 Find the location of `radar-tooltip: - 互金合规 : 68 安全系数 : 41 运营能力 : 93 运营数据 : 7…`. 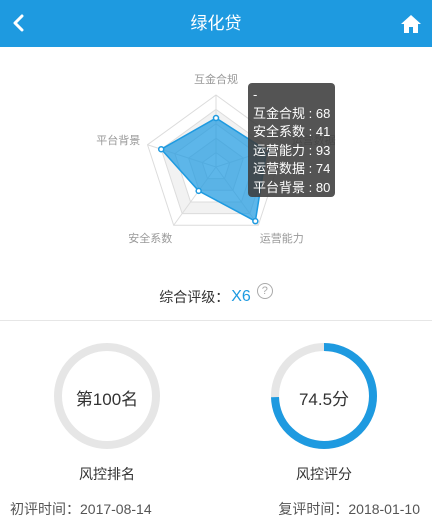

radar-tooltip: - 互金合规 : 68 安全系数 : 41 运营能力 : 93 运营数据 : 7… is located at coordinates (291, 140).